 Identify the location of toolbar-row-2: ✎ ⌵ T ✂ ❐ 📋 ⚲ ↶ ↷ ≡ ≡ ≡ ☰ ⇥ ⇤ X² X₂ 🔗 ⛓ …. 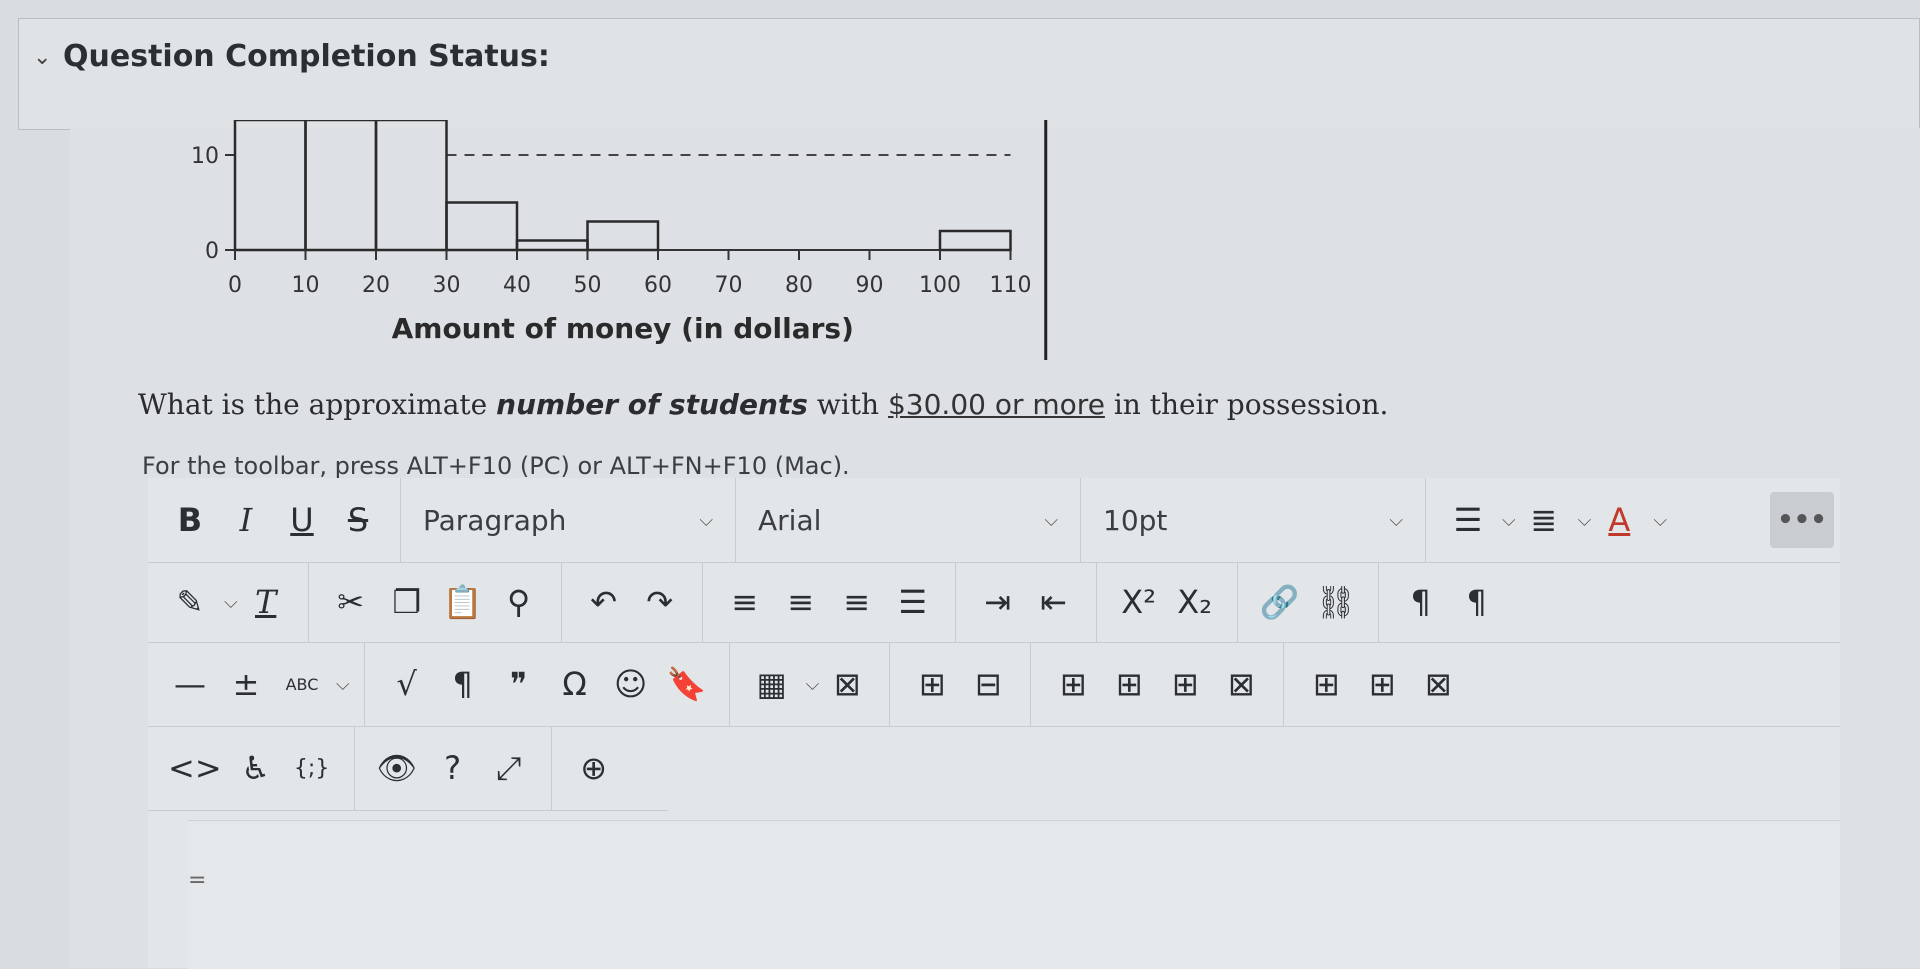
(994, 602).